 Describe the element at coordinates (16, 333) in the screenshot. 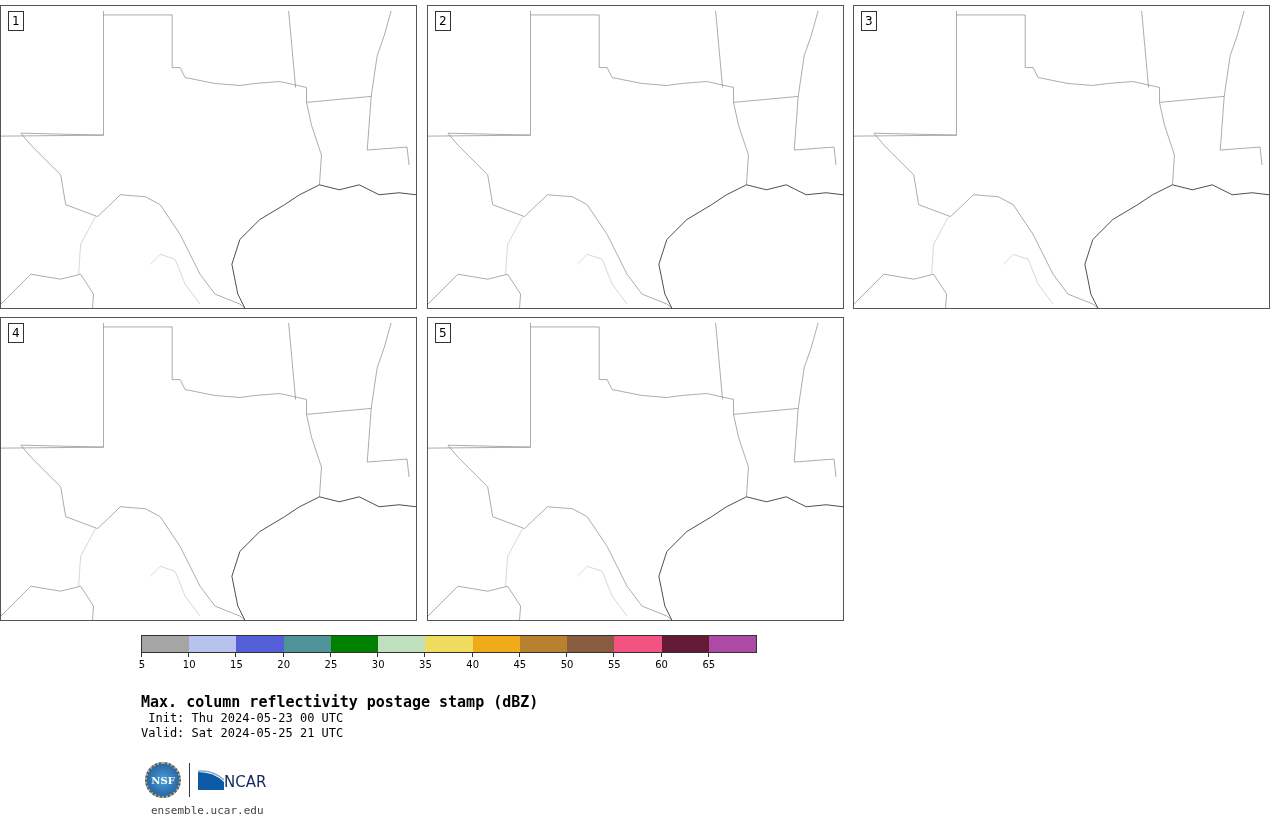

I see `panel-number: 4` at that location.